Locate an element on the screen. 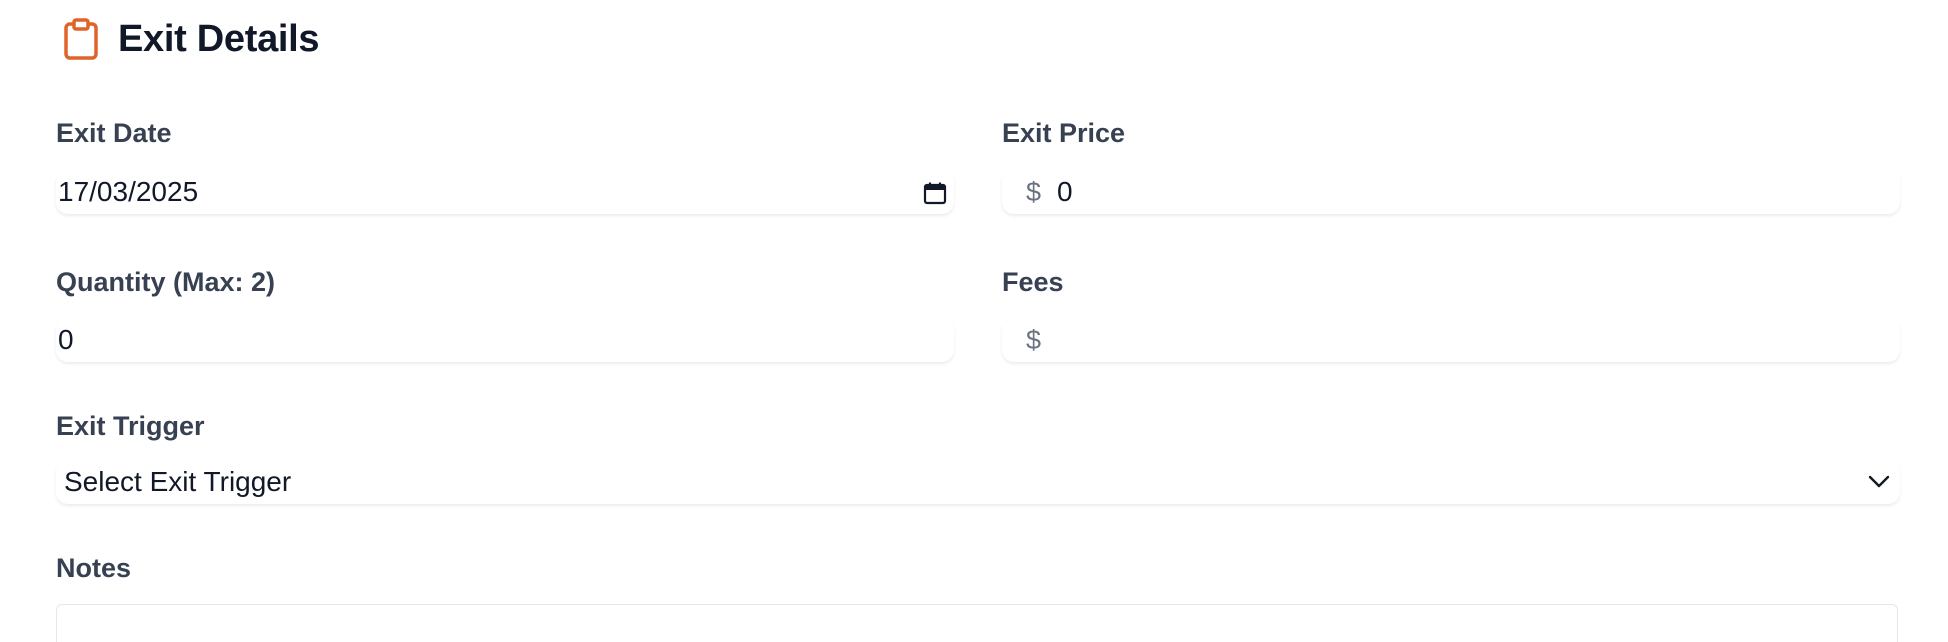  quantity-label: Quantity (Max: 2) is located at coordinates (166, 282).